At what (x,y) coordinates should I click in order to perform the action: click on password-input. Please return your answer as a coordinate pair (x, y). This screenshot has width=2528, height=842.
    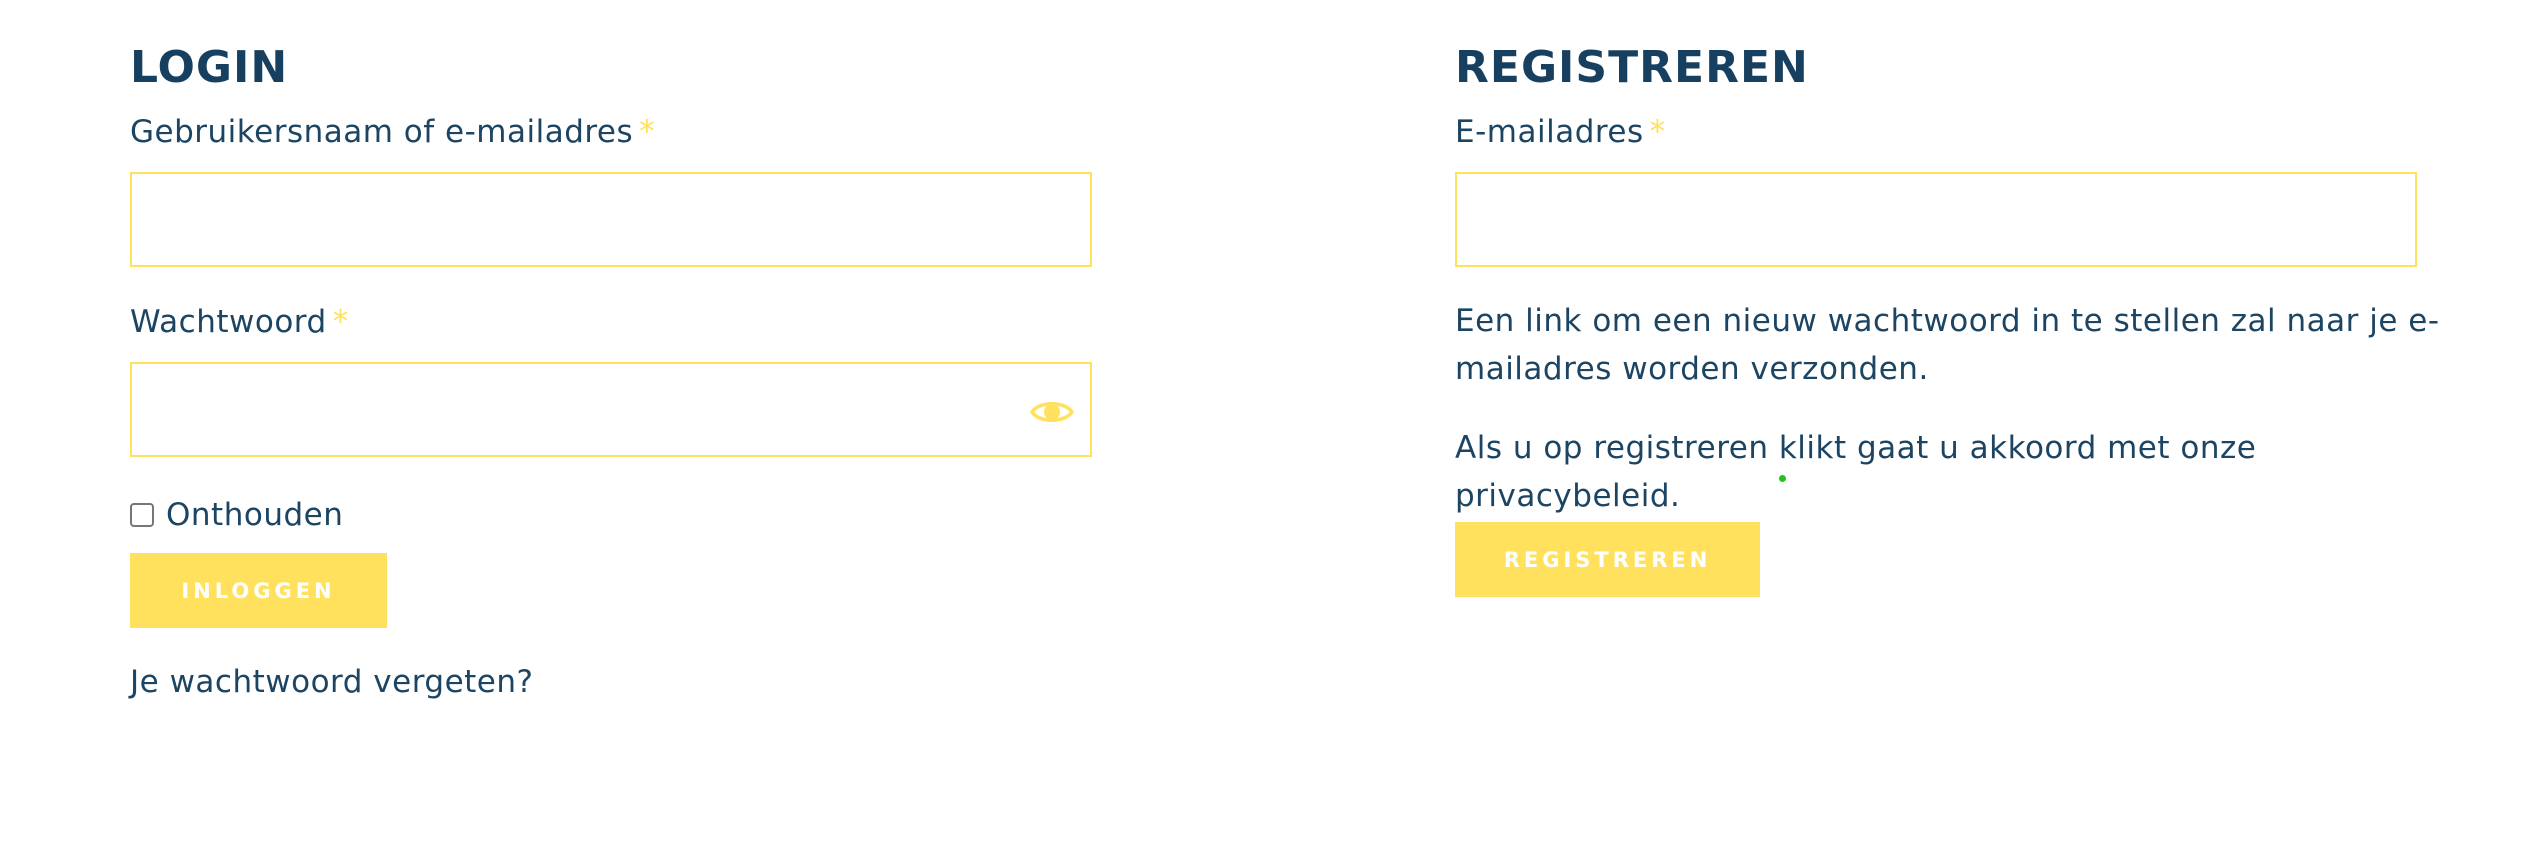
    Looking at the image, I should click on (611, 409).